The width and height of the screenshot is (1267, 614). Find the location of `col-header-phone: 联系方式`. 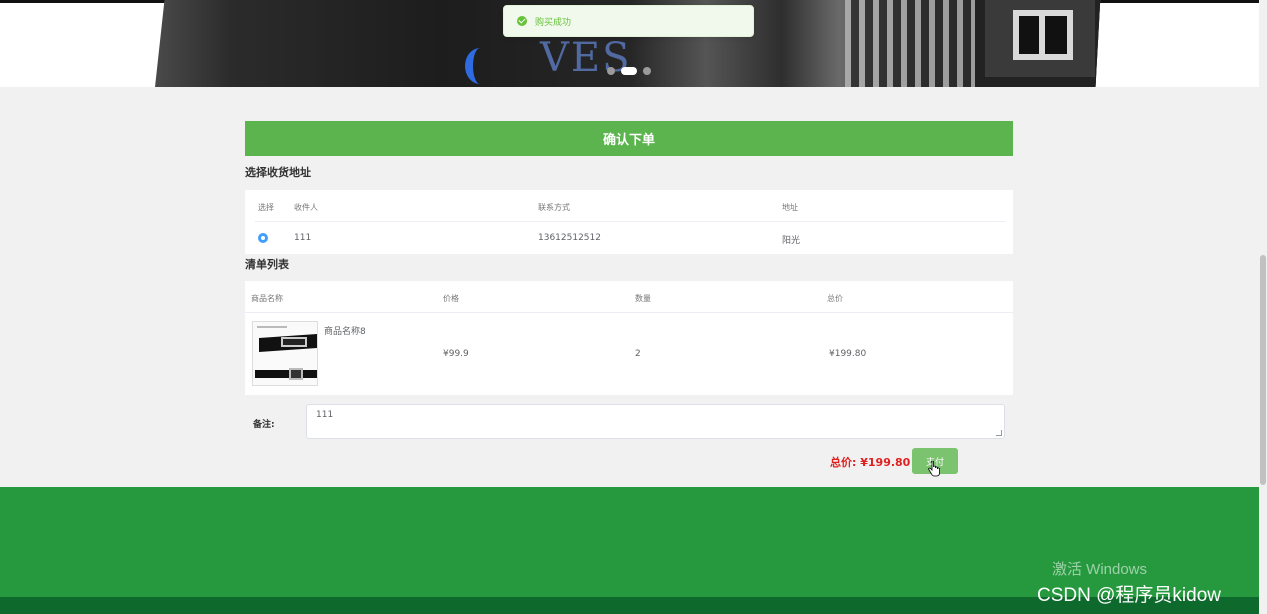

col-header-phone: 联系方式 is located at coordinates (554, 207).